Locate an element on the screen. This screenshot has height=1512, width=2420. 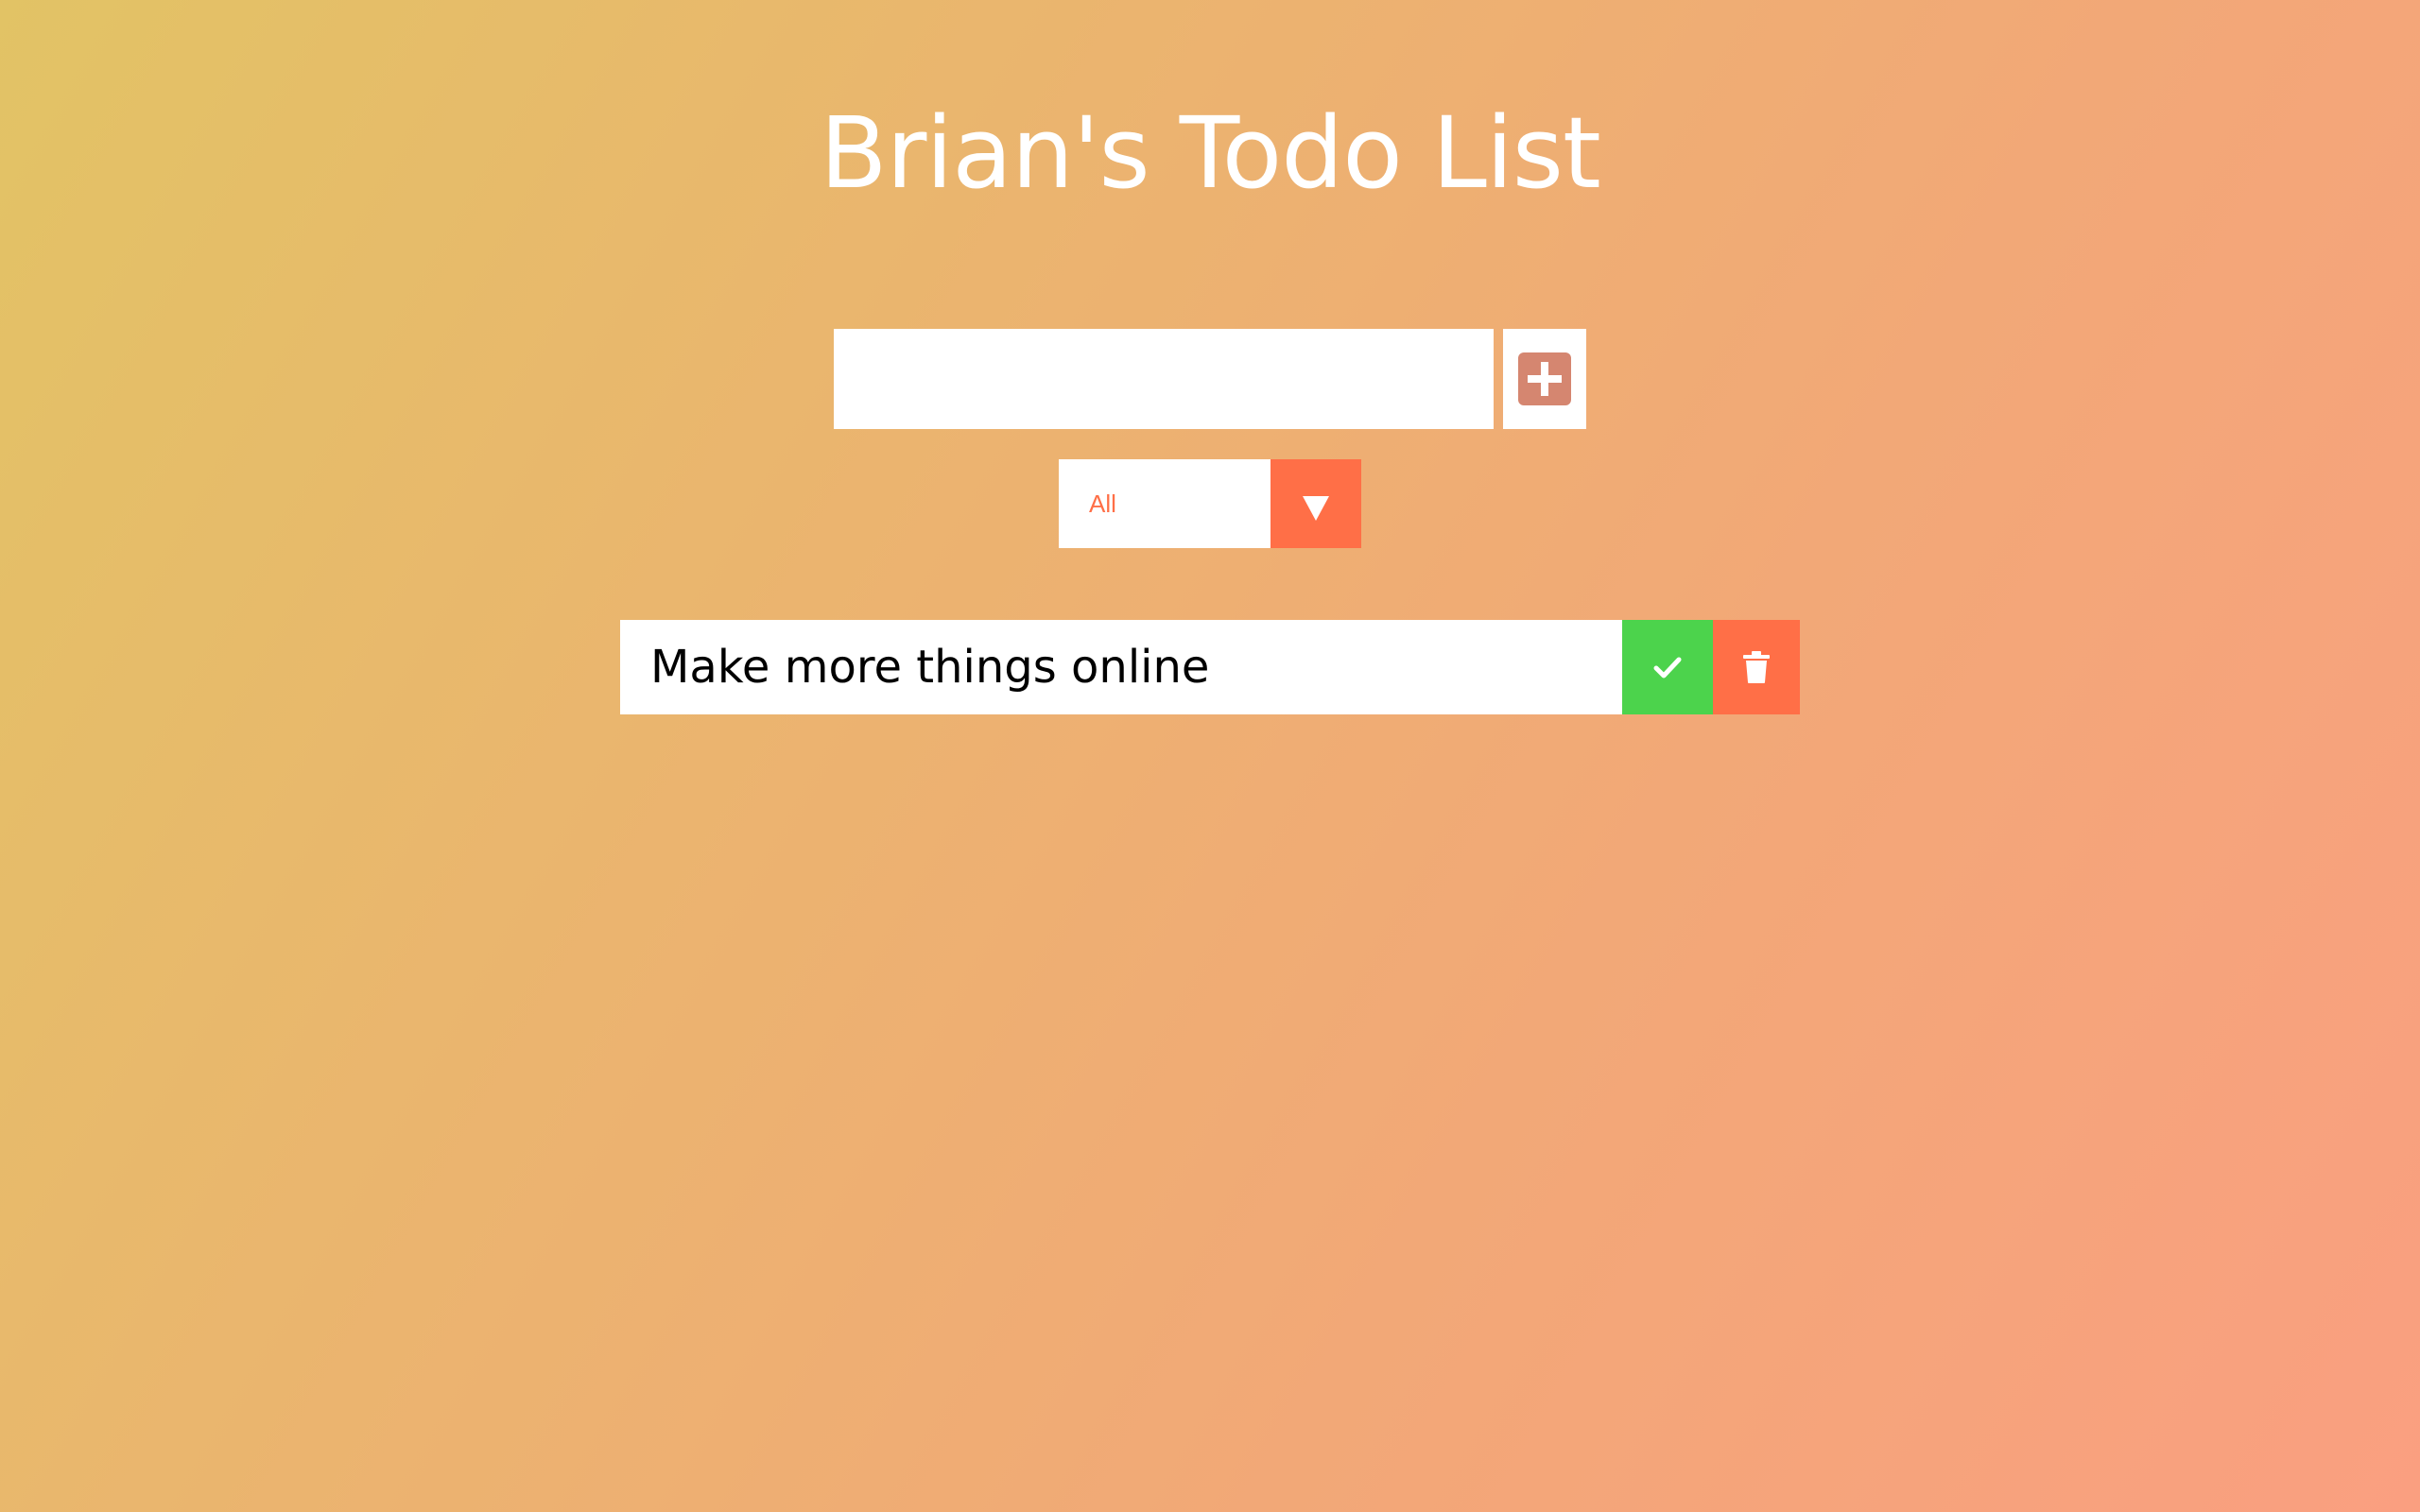
filter-select: All is located at coordinates (1210, 503).